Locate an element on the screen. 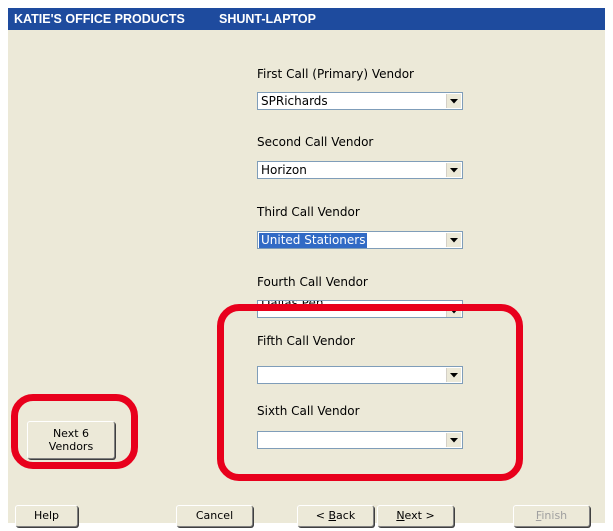 The width and height of the screenshot is (613, 531). help-label: Help is located at coordinates (46, 515).